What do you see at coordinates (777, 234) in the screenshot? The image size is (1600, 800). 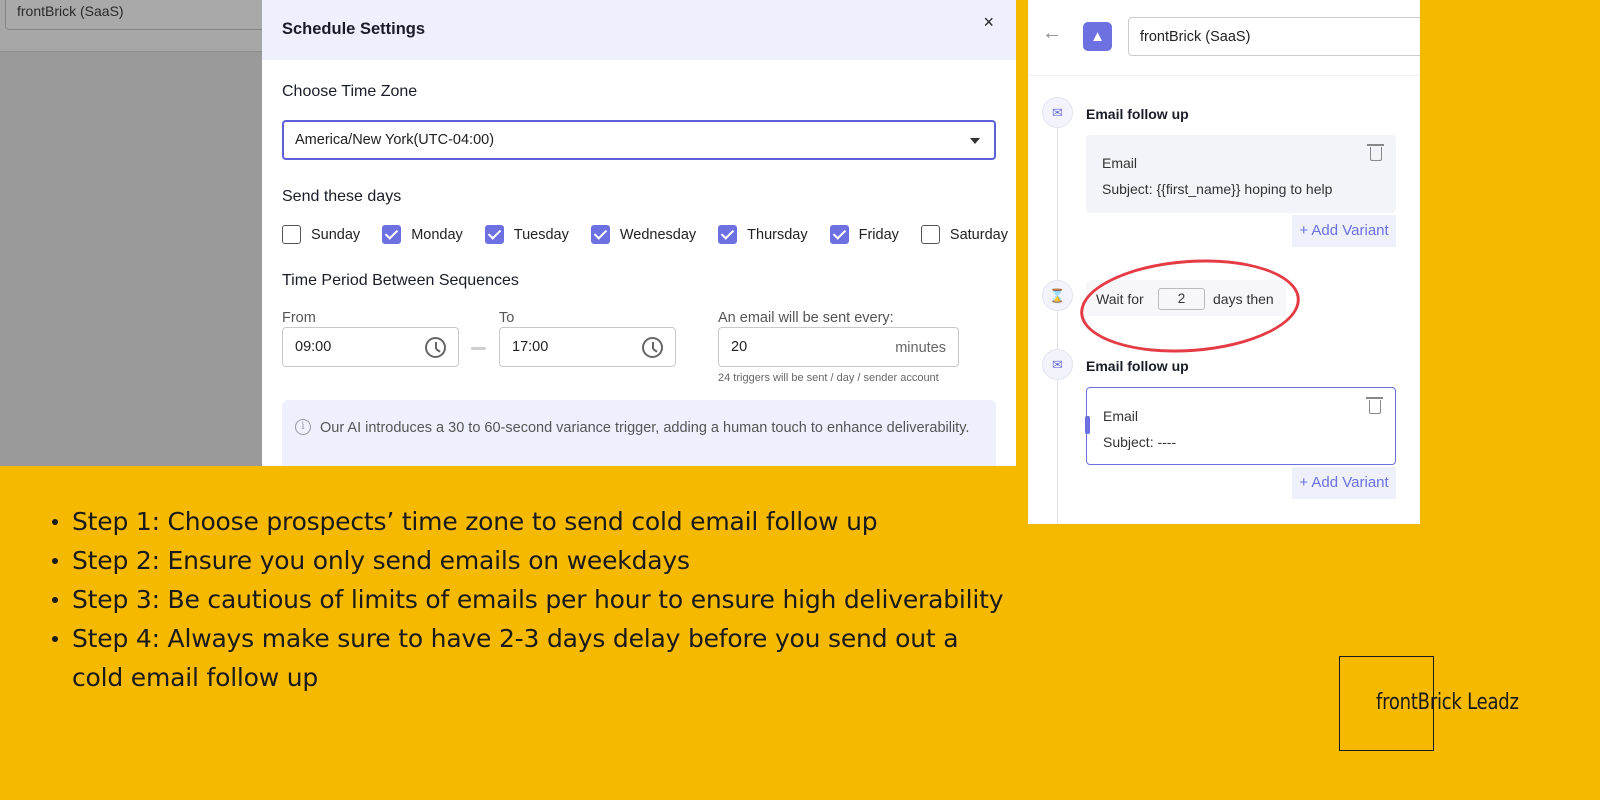 I see `day-label: Thursday` at bounding box center [777, 234].